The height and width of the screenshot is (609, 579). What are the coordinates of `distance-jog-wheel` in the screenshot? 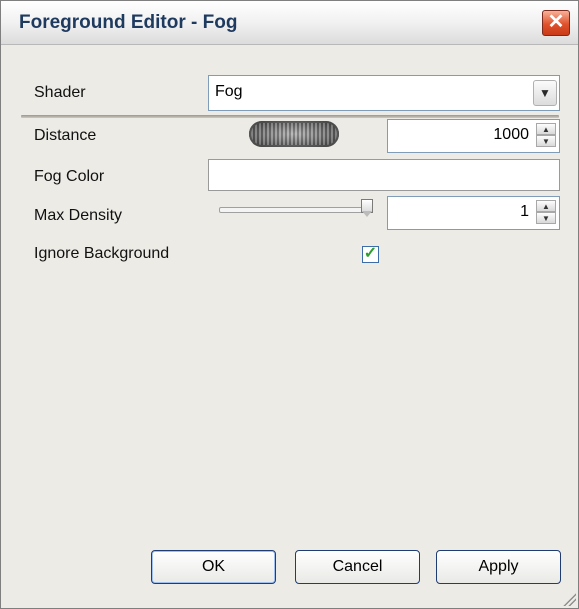 It's located at (294, 134).